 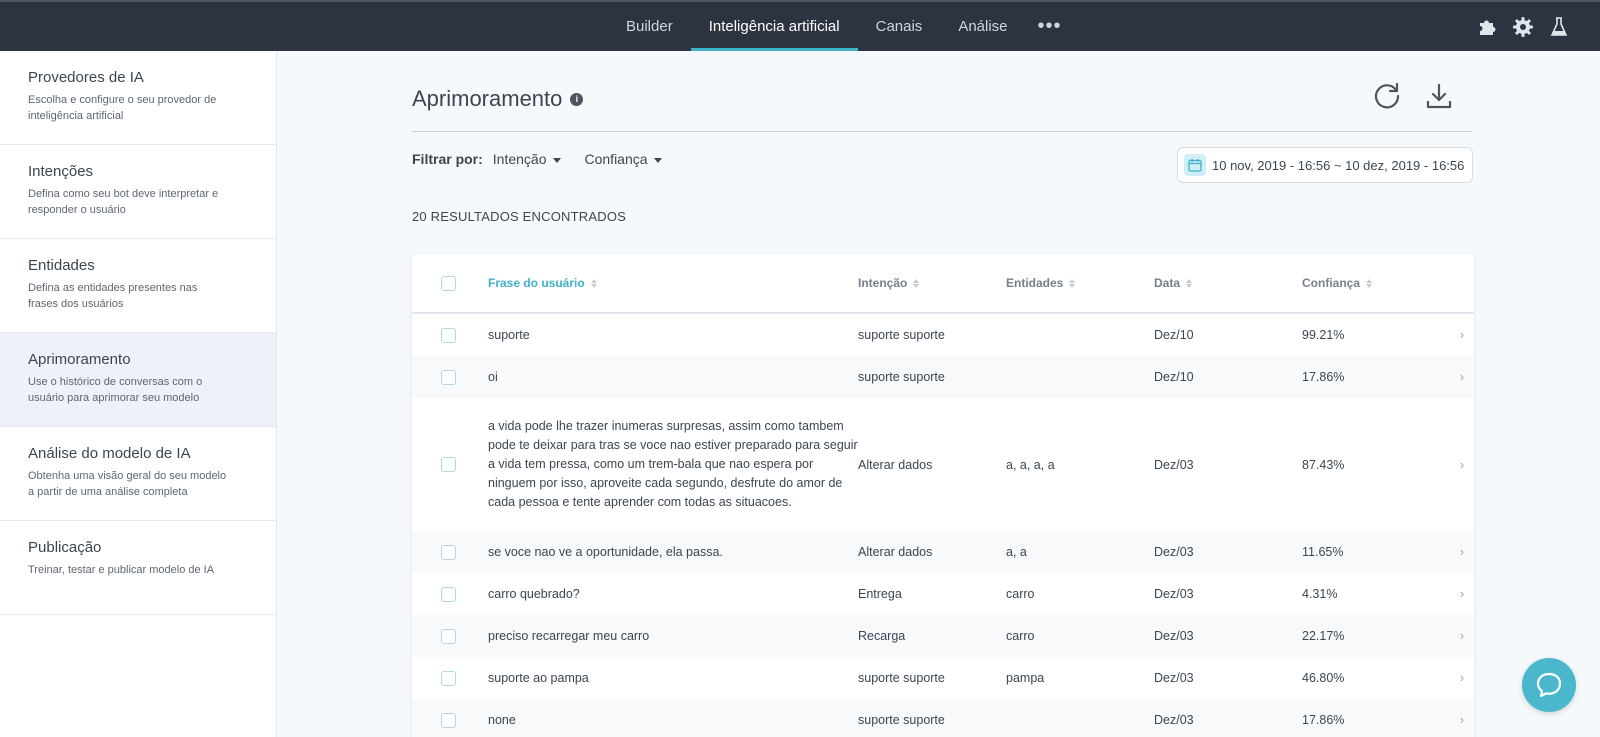 What do you see at coordinates (86, 77) in the screenshot?
I see `sidebar-item-title: Provedores de IA` at bounding box center [86, 77].